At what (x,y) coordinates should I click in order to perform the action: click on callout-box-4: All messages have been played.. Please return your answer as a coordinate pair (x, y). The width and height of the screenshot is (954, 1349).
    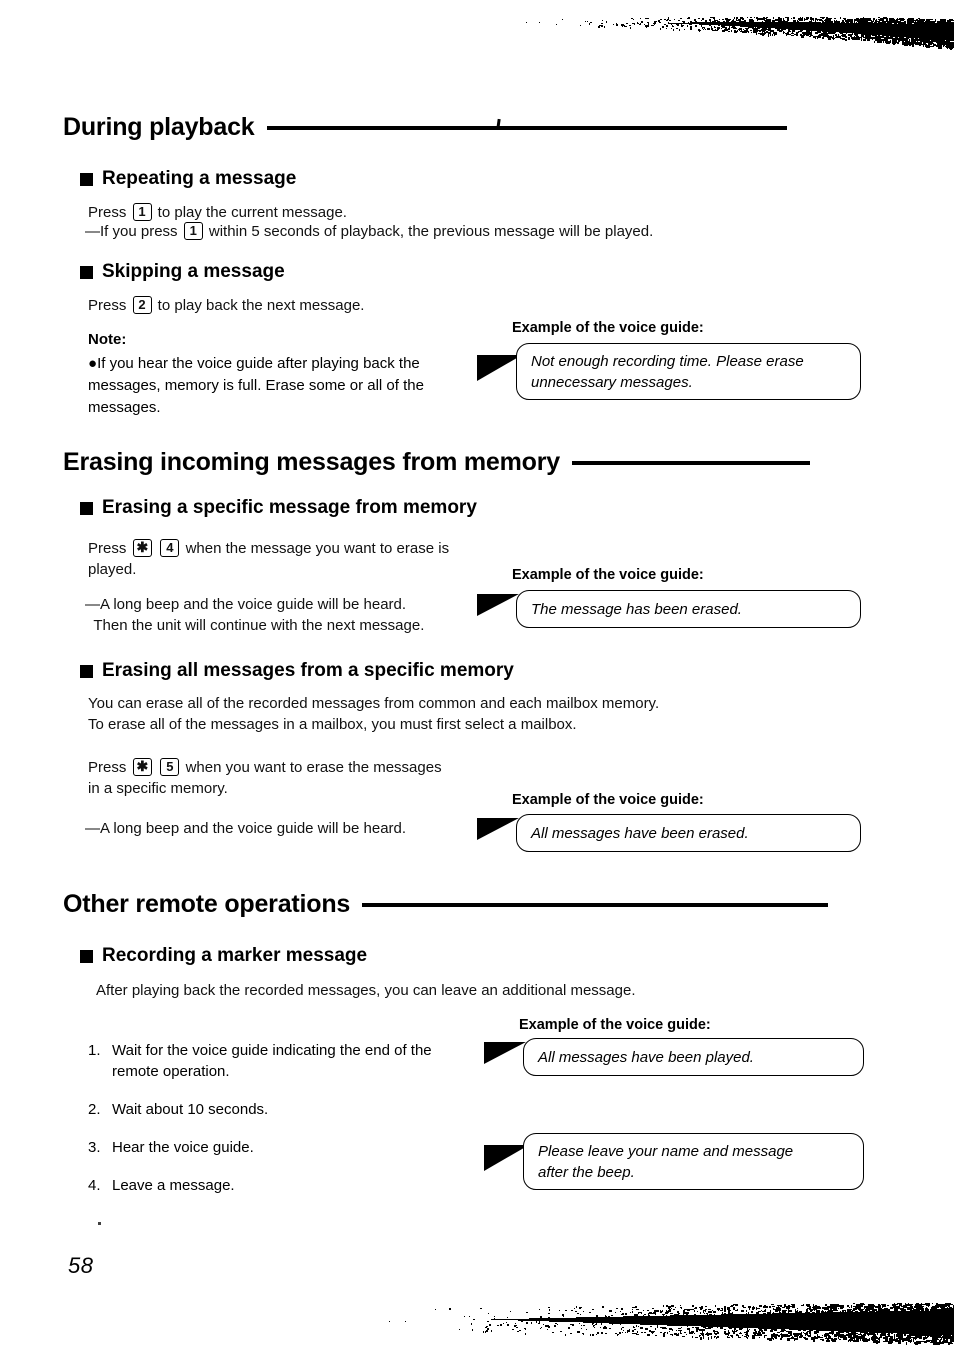
    Looking at the image, I should click on (693, 1057).